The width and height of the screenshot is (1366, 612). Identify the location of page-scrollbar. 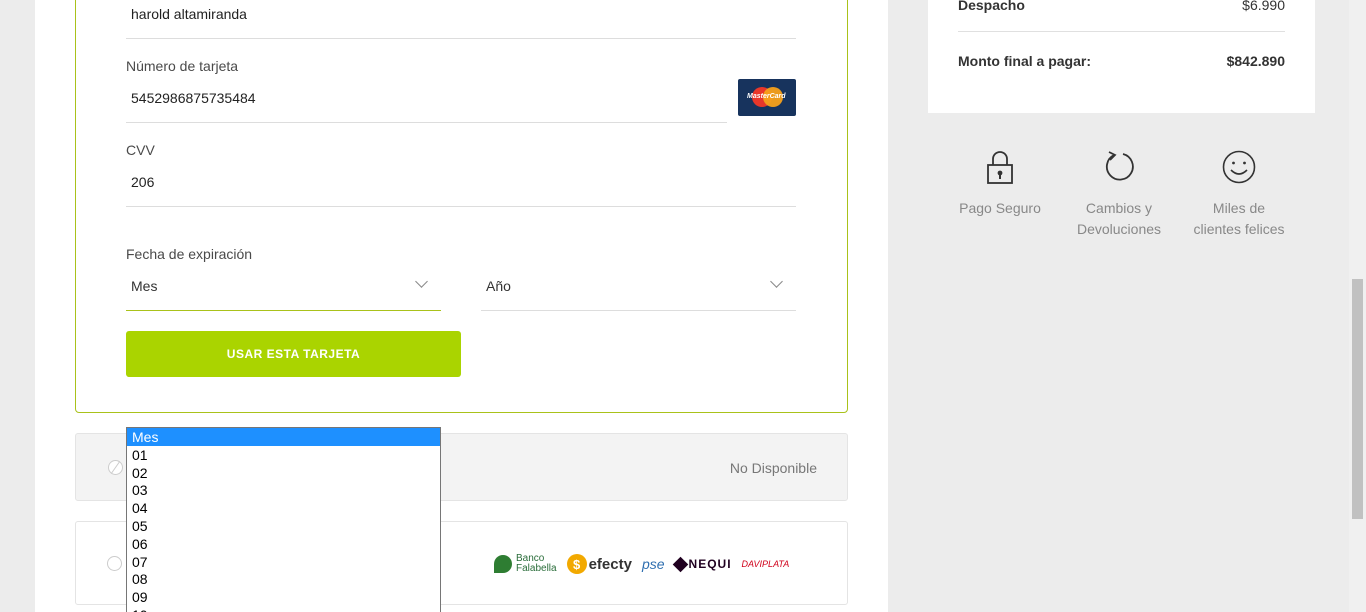
(1357, 306).